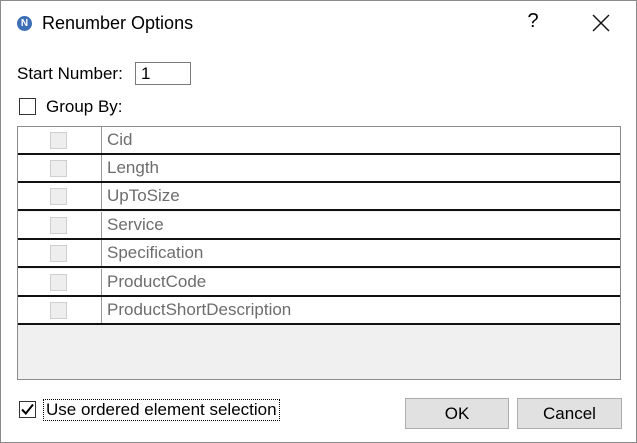 This screenshot has height=443, width=637. What do you see at coordinates (143, 195) in the screenshot?
I see `grid-row-label: UpToSize` at bounding box center [143, 195].